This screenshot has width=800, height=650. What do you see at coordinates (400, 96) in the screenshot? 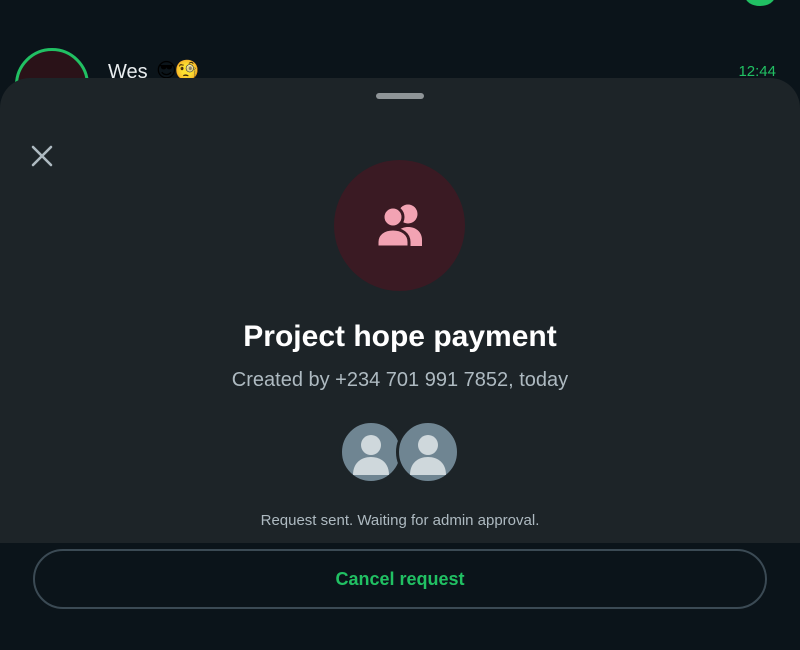
I see `drag-handle` at bounding box center [400, 96].